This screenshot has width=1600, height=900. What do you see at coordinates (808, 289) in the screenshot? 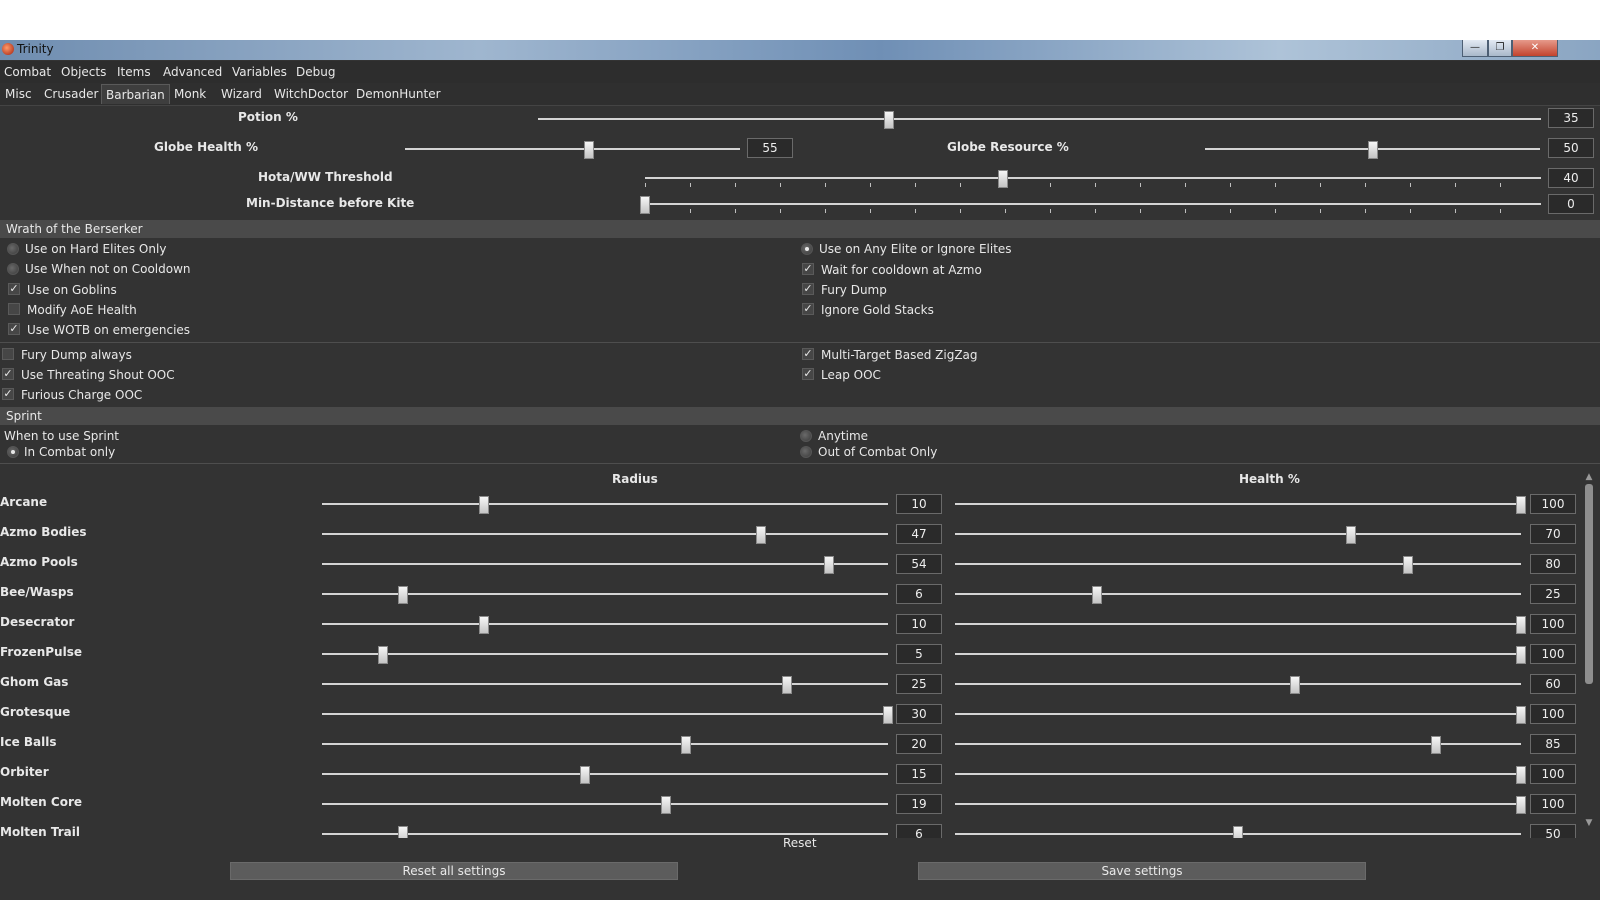
I see `fury-dump-checkbox: ✓` at bounding box center [808, 289].